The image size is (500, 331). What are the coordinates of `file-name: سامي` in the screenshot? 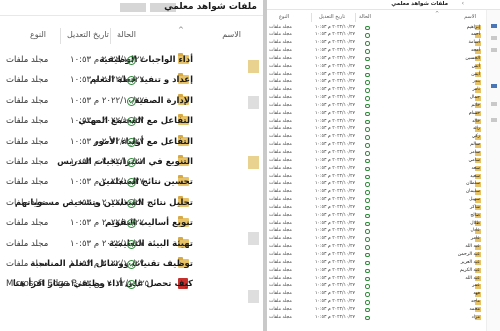 It's located at (474, 161).